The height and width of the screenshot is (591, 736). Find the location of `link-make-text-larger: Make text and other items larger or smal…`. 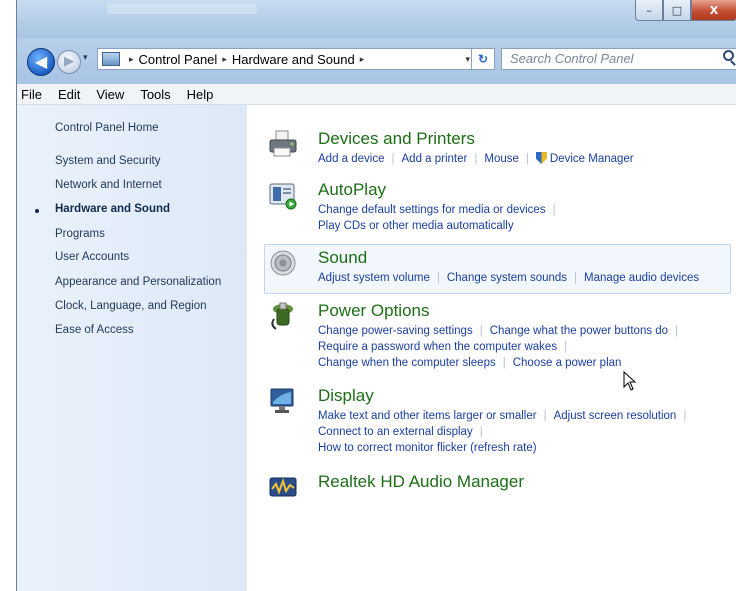

link-make-text-larger: Make text and other items larger or smal… is located at coordinates (427, 416).